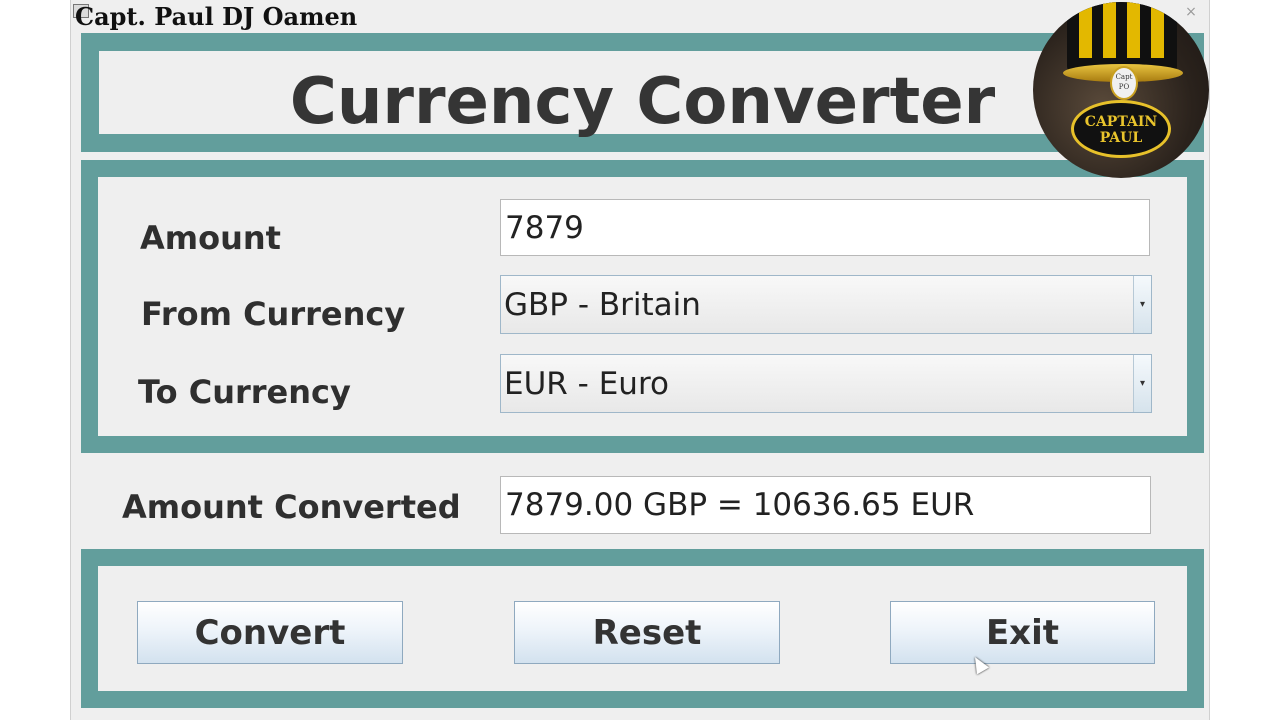 This screenshot has width=1280, height=720. Describe the element at coordinates (1245, 360) in the screenshot. I see `right-background` at that location.